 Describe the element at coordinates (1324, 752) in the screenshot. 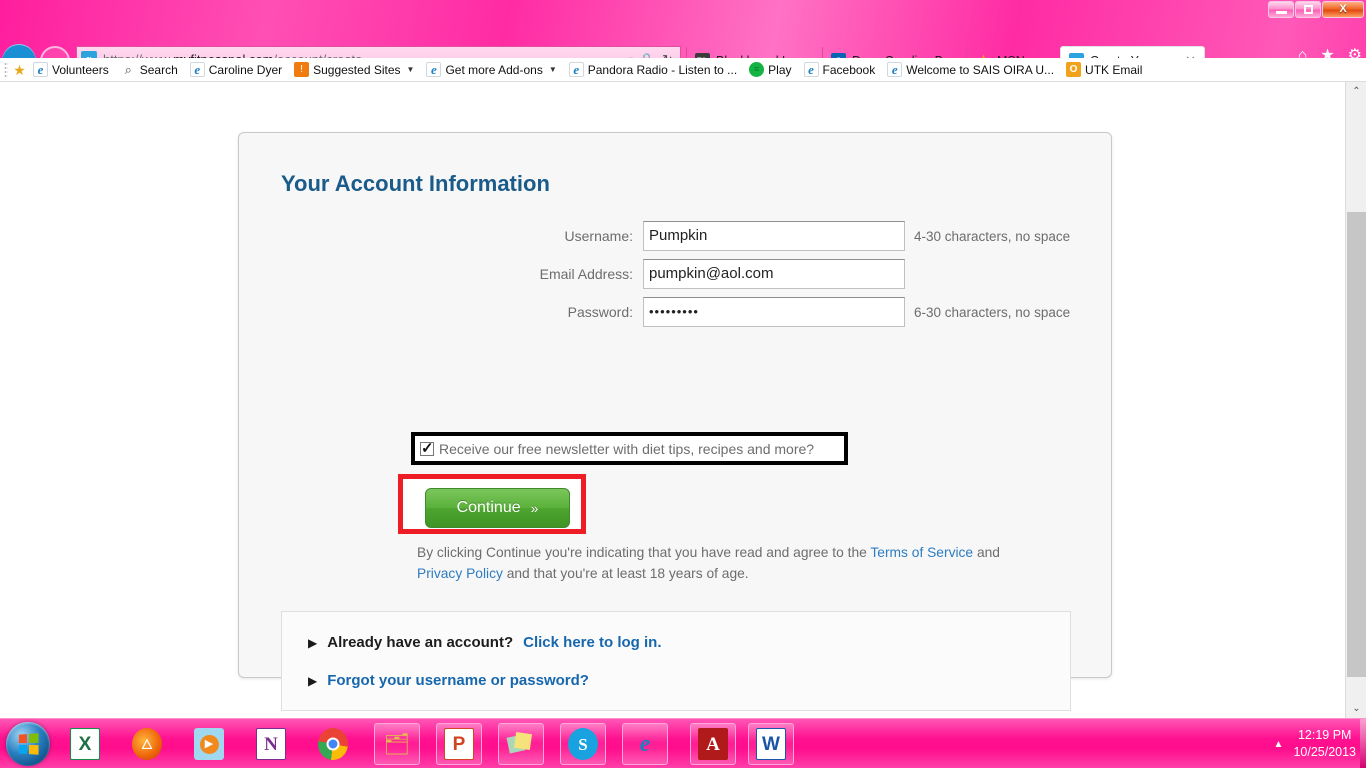

I see `clock-date: 10/25/2013` at that location.